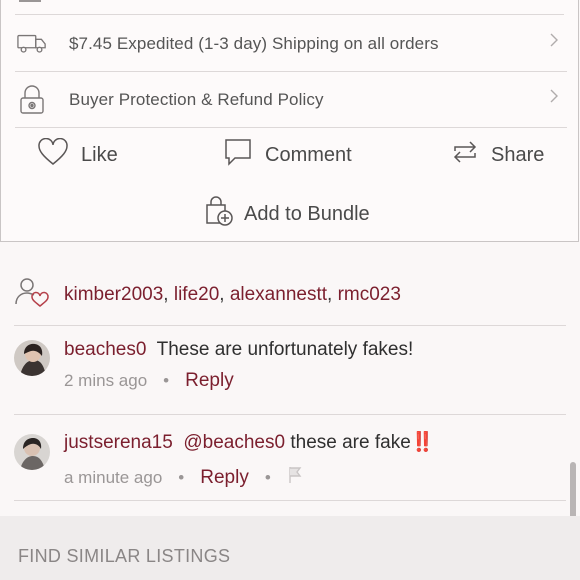 The width and height of the screenshot is (580, 580). Describe the element at coordinates (465, 155) in the screenshot. I see `share-icon` at that location.